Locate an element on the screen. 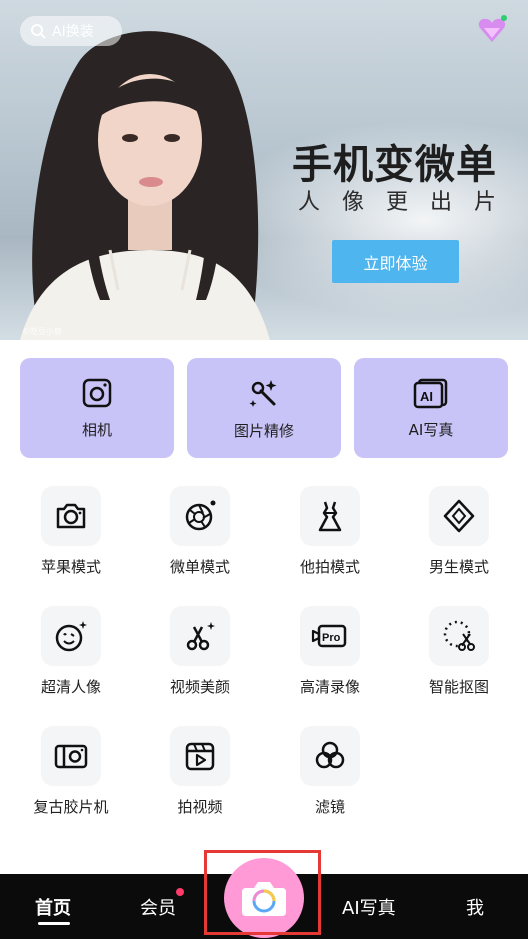 The width and height of the screenshot is (528, 939). cutout-icon is located at coordinates (459, 635).